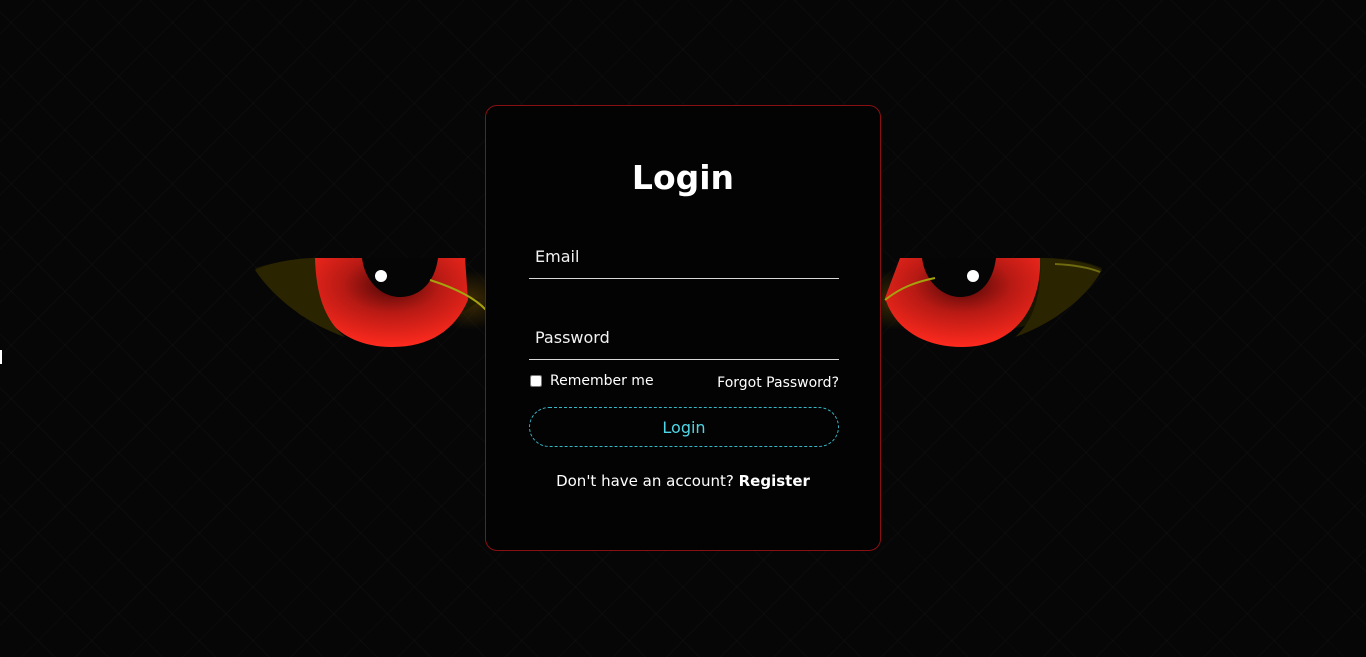 The height and width of the screenshot is (657, 1366). I want to click on email-field, so click(684, 256).